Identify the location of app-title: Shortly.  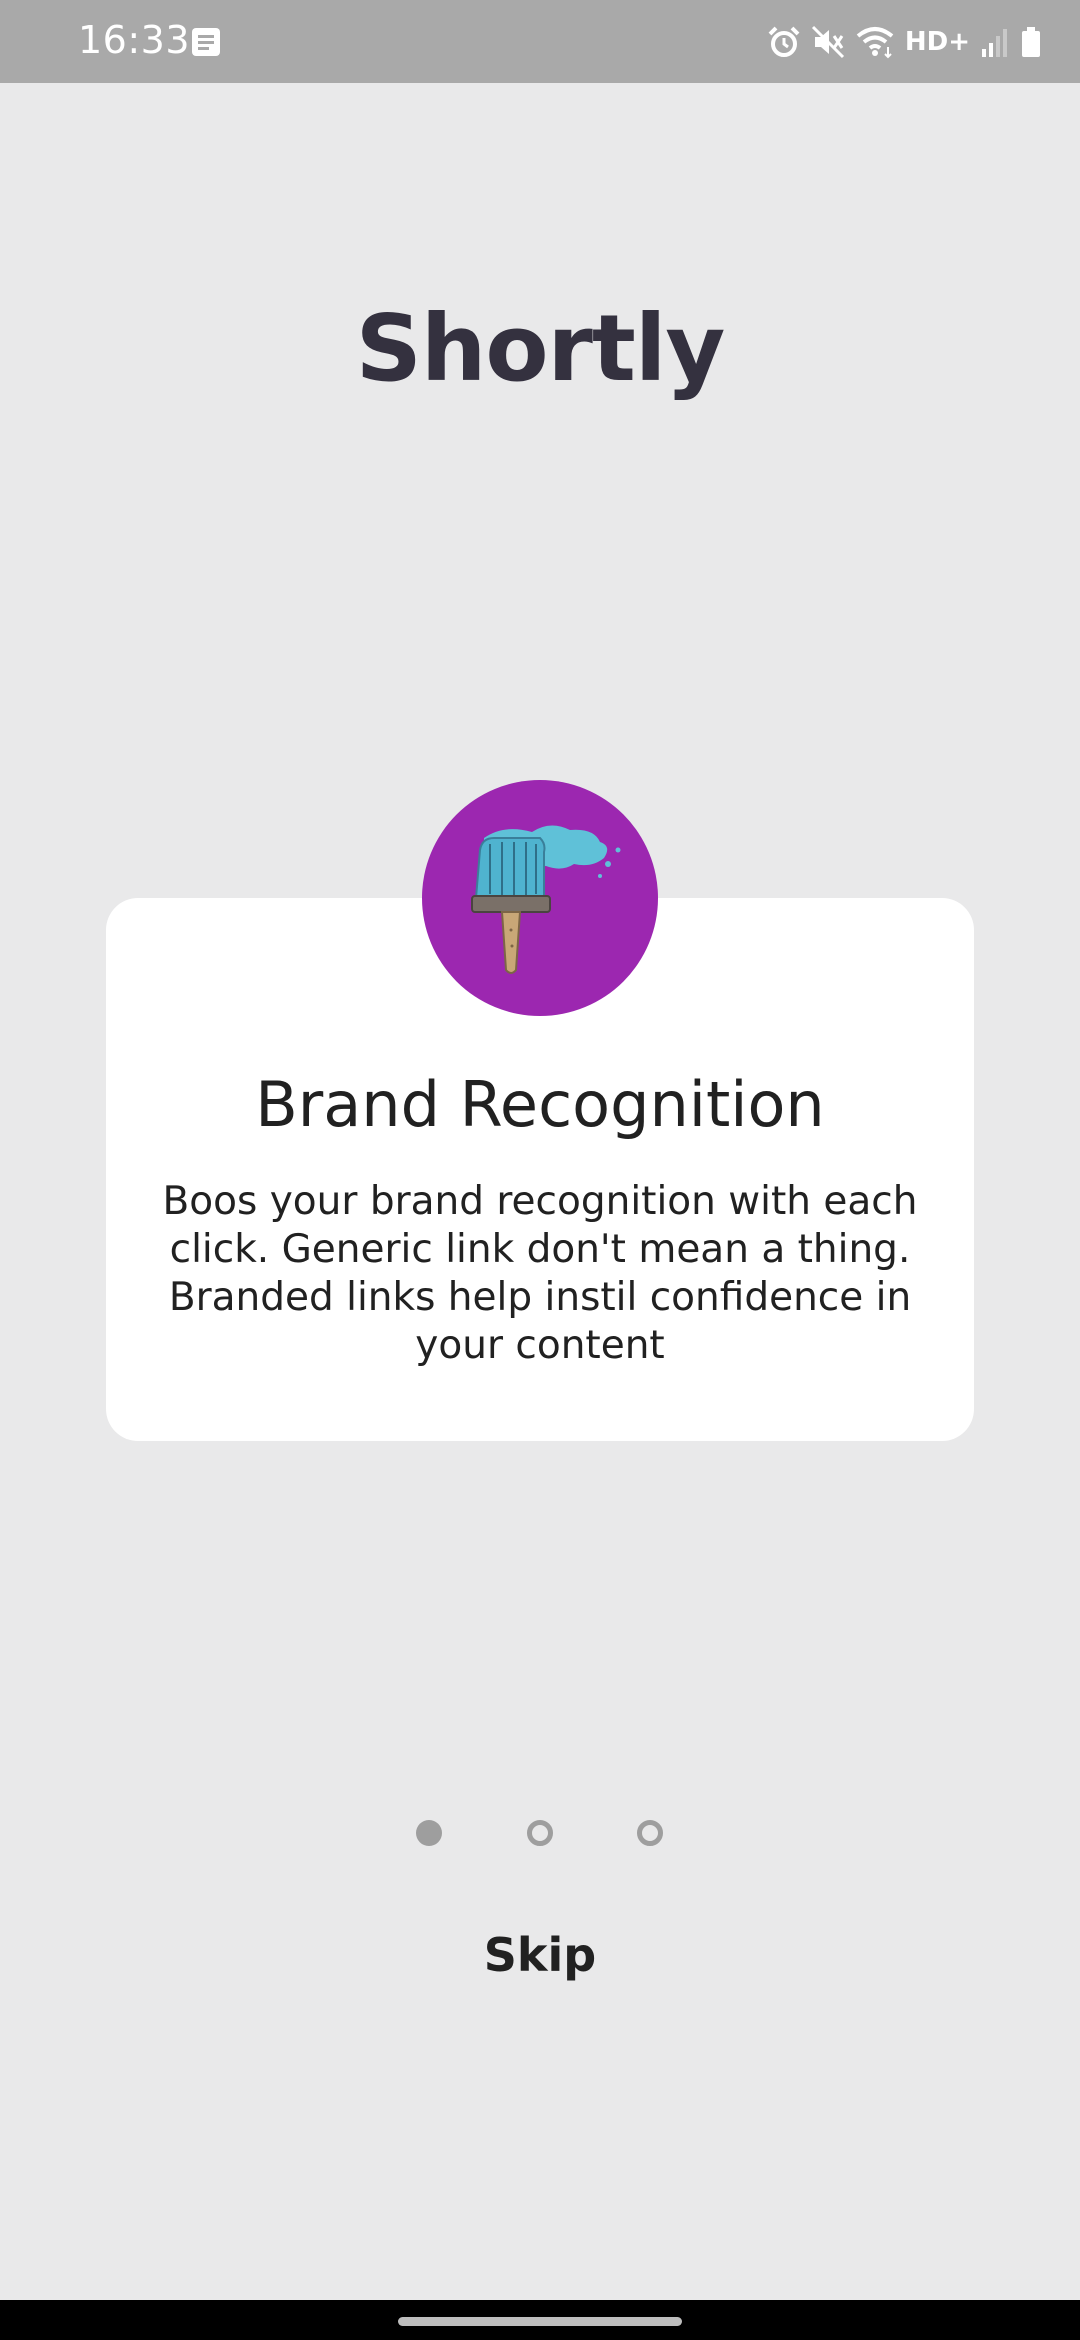
(540, 348).